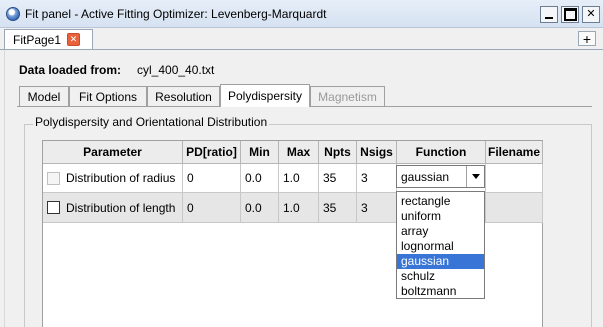 The width and height of the screenshot is (603, 327). I want to click on minimize-button, so click(549, 14).